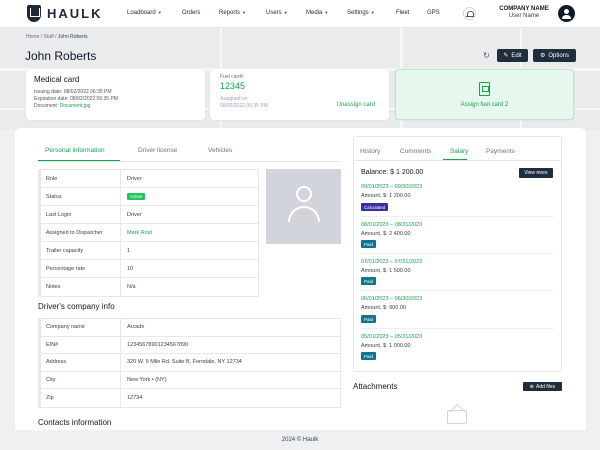  I want to click on breadcrumb-home: Home, so click(32, 37).